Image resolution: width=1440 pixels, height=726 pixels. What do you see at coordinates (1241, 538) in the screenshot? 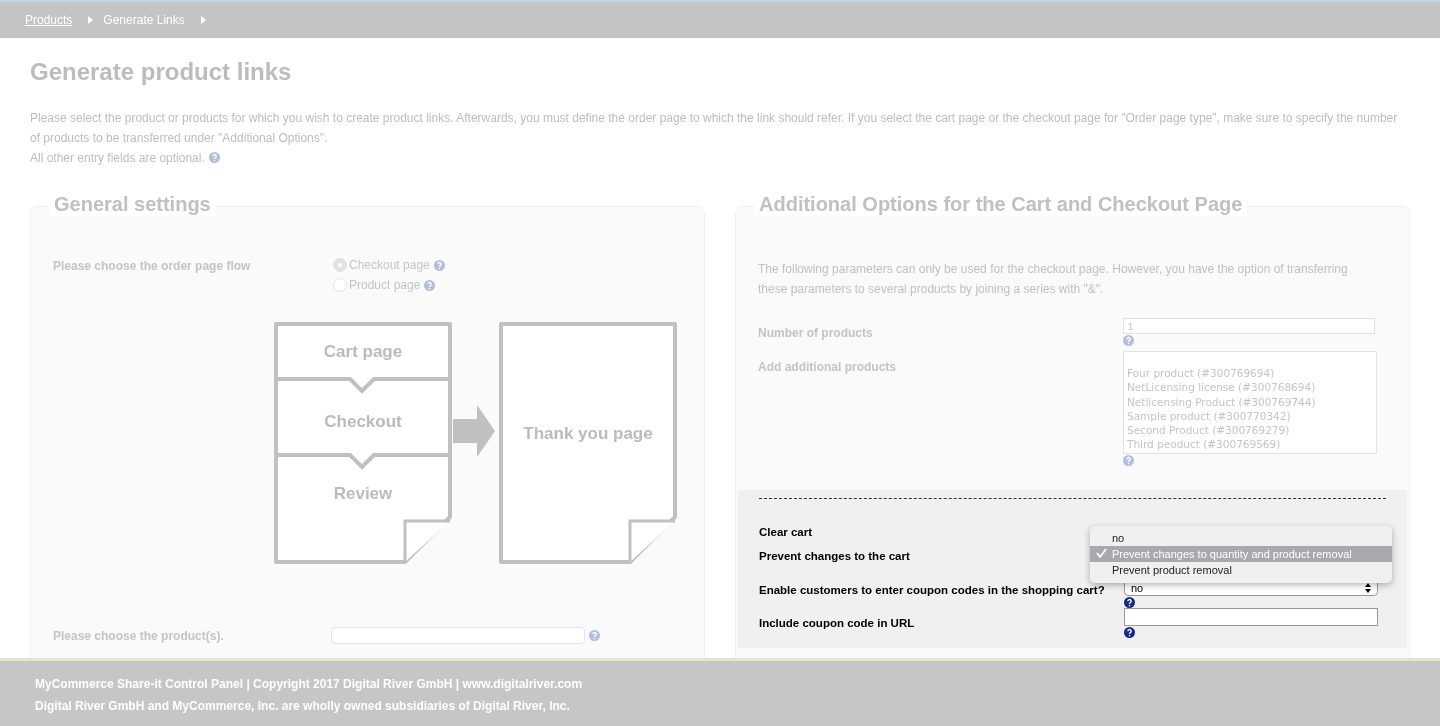
I see `dropdown-option: no` at bounding box center [1241, 538].